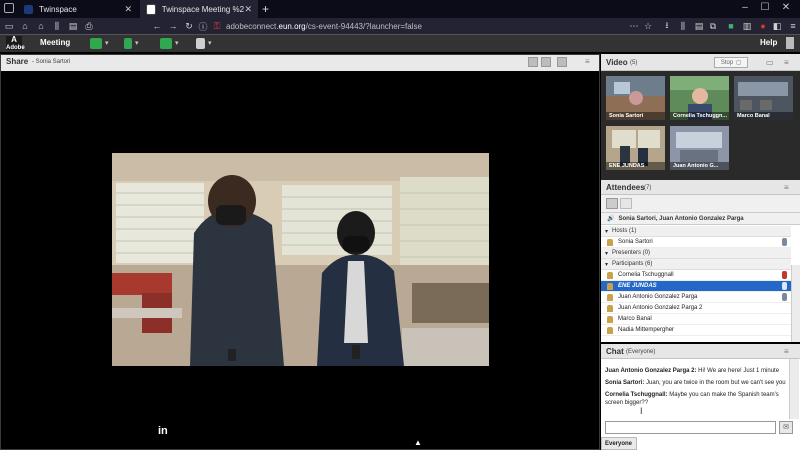 The width and height of the screenshot is (800, 450). What do you see at coordinates (696, 264) in the screenshot?
I see `group-participants: ▾ Participants (6)` at bounding box center [696, 264].